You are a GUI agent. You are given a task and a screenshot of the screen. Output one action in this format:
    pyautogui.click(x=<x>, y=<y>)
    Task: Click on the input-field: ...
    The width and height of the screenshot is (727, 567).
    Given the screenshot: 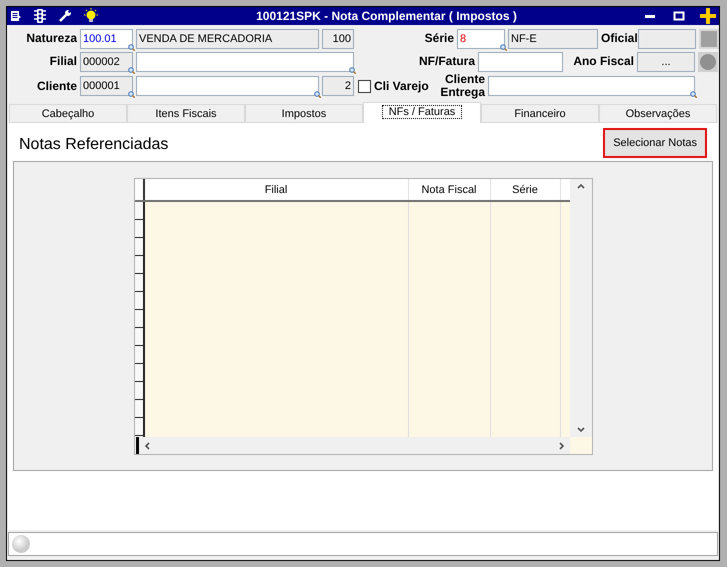 What is the action you would take?
    pyautogui.click(x=666, y=62)
    